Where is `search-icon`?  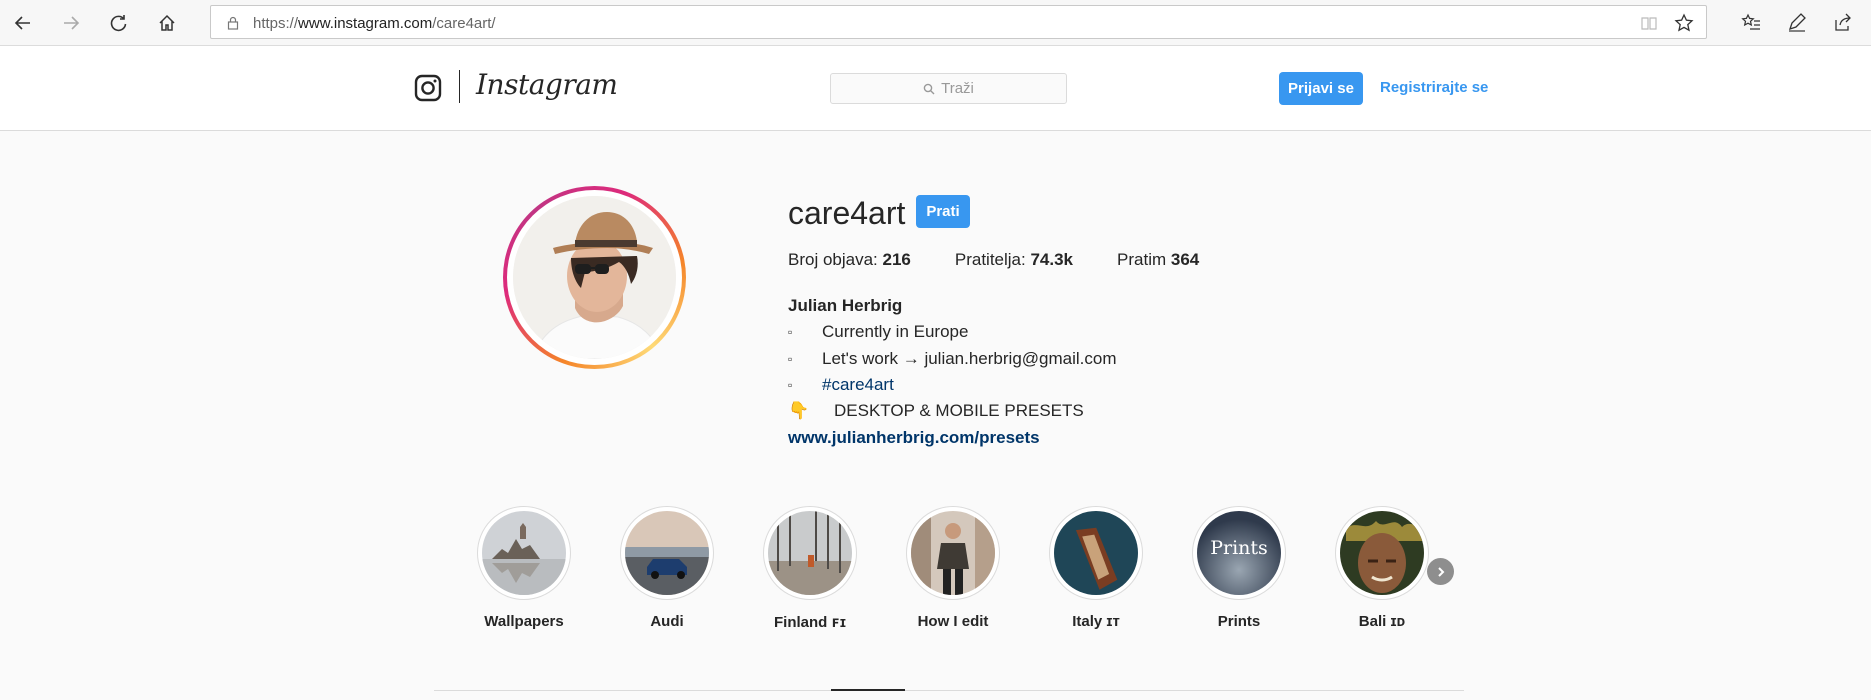
search-icon is located at coordinates (929, 88).